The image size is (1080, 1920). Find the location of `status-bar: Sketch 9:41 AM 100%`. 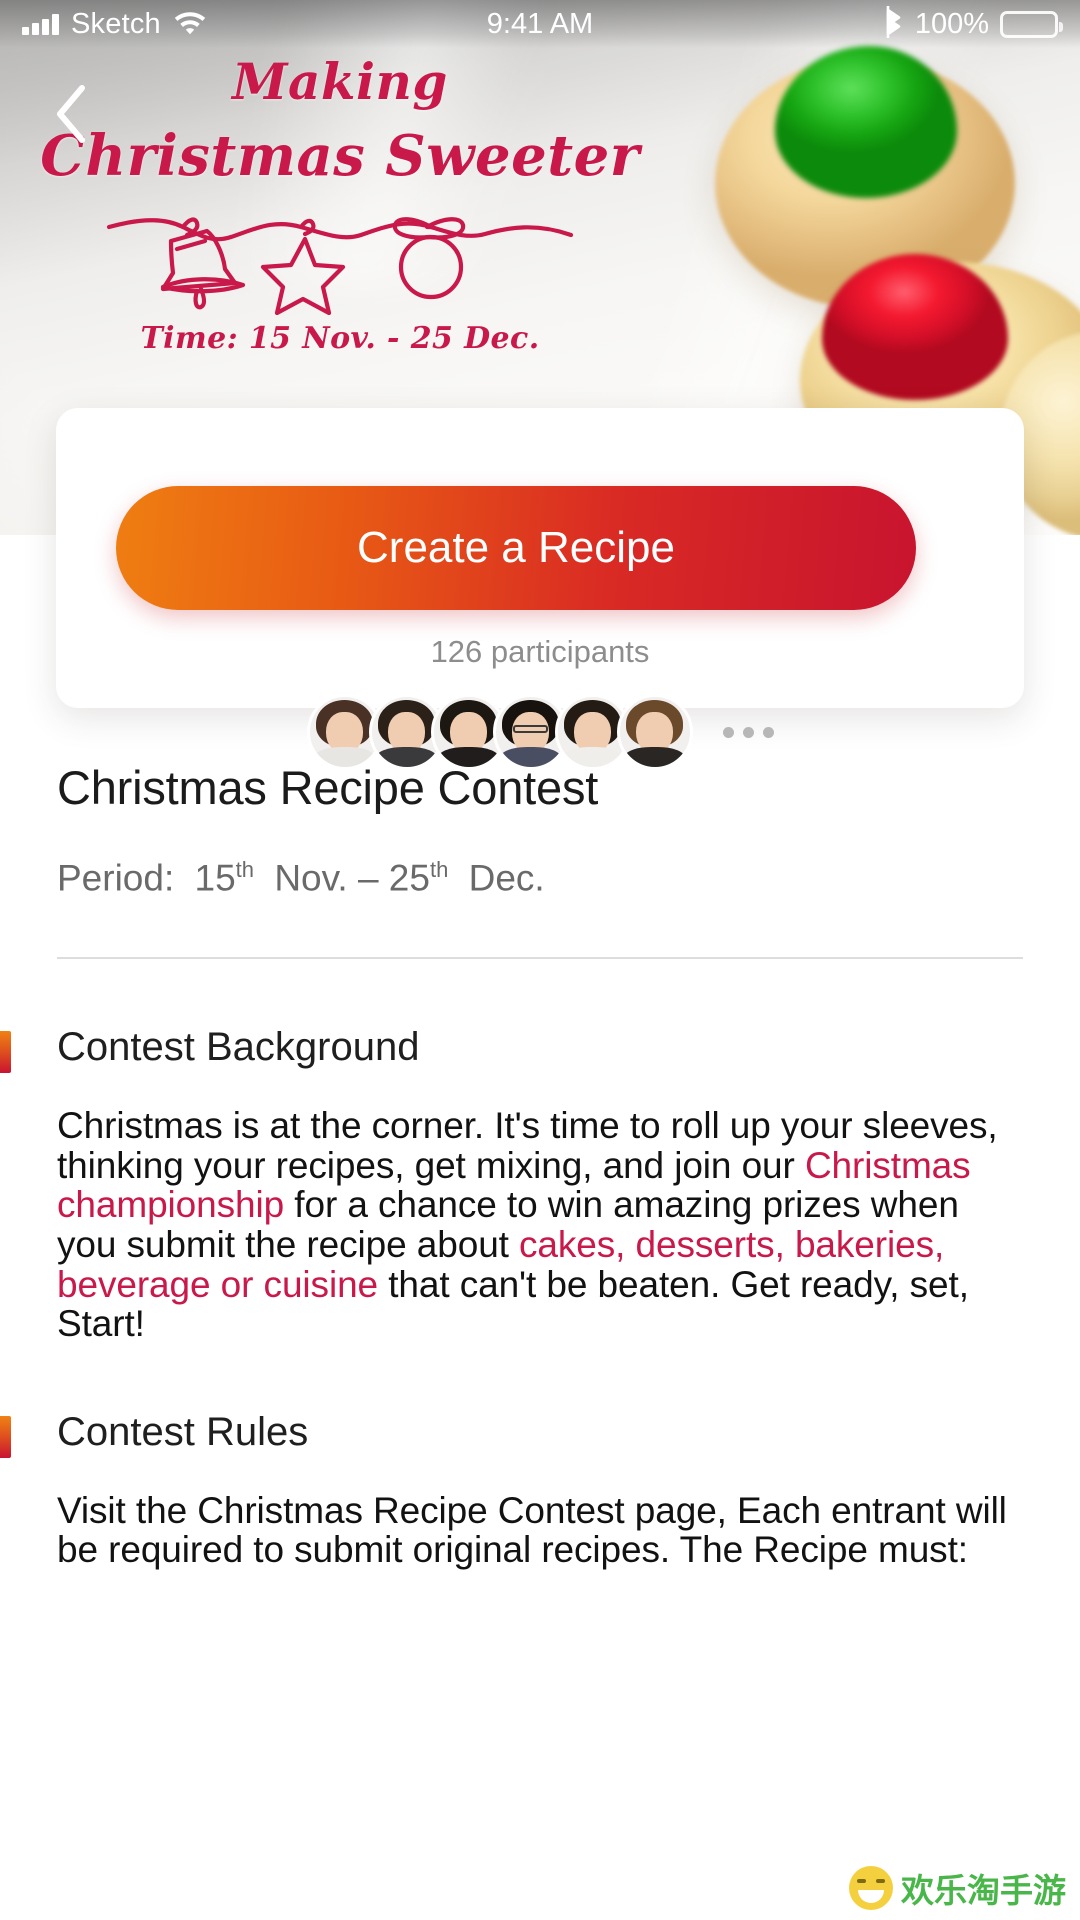

status-bar: Sketch 9:41 AM 100% is located at coordinates (540, 24).